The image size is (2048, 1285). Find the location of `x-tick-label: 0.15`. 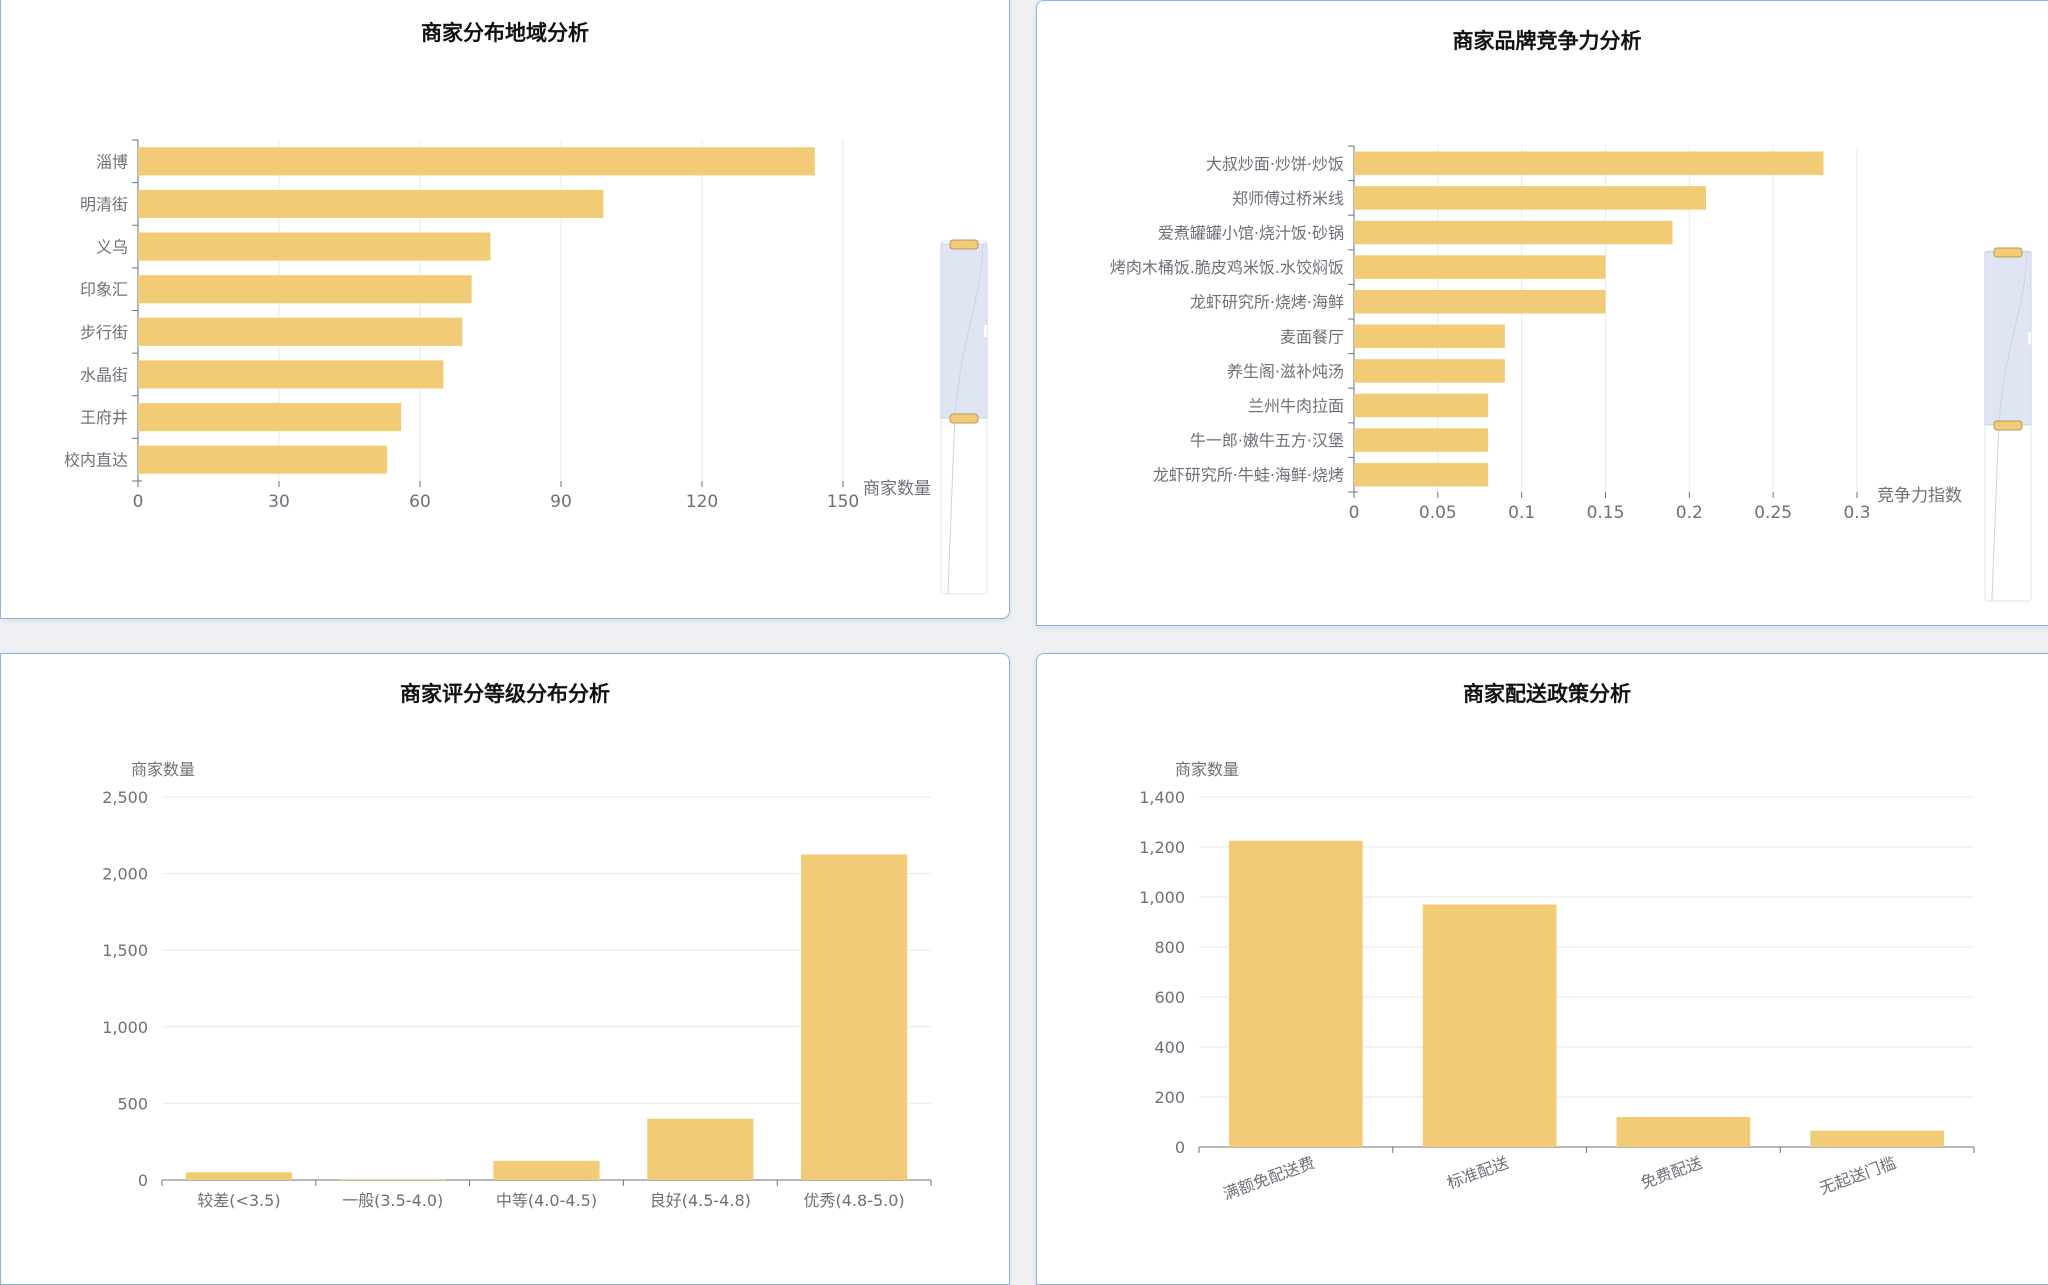

x-tick-label: 0.15 is located at coordinates (1606, 513).